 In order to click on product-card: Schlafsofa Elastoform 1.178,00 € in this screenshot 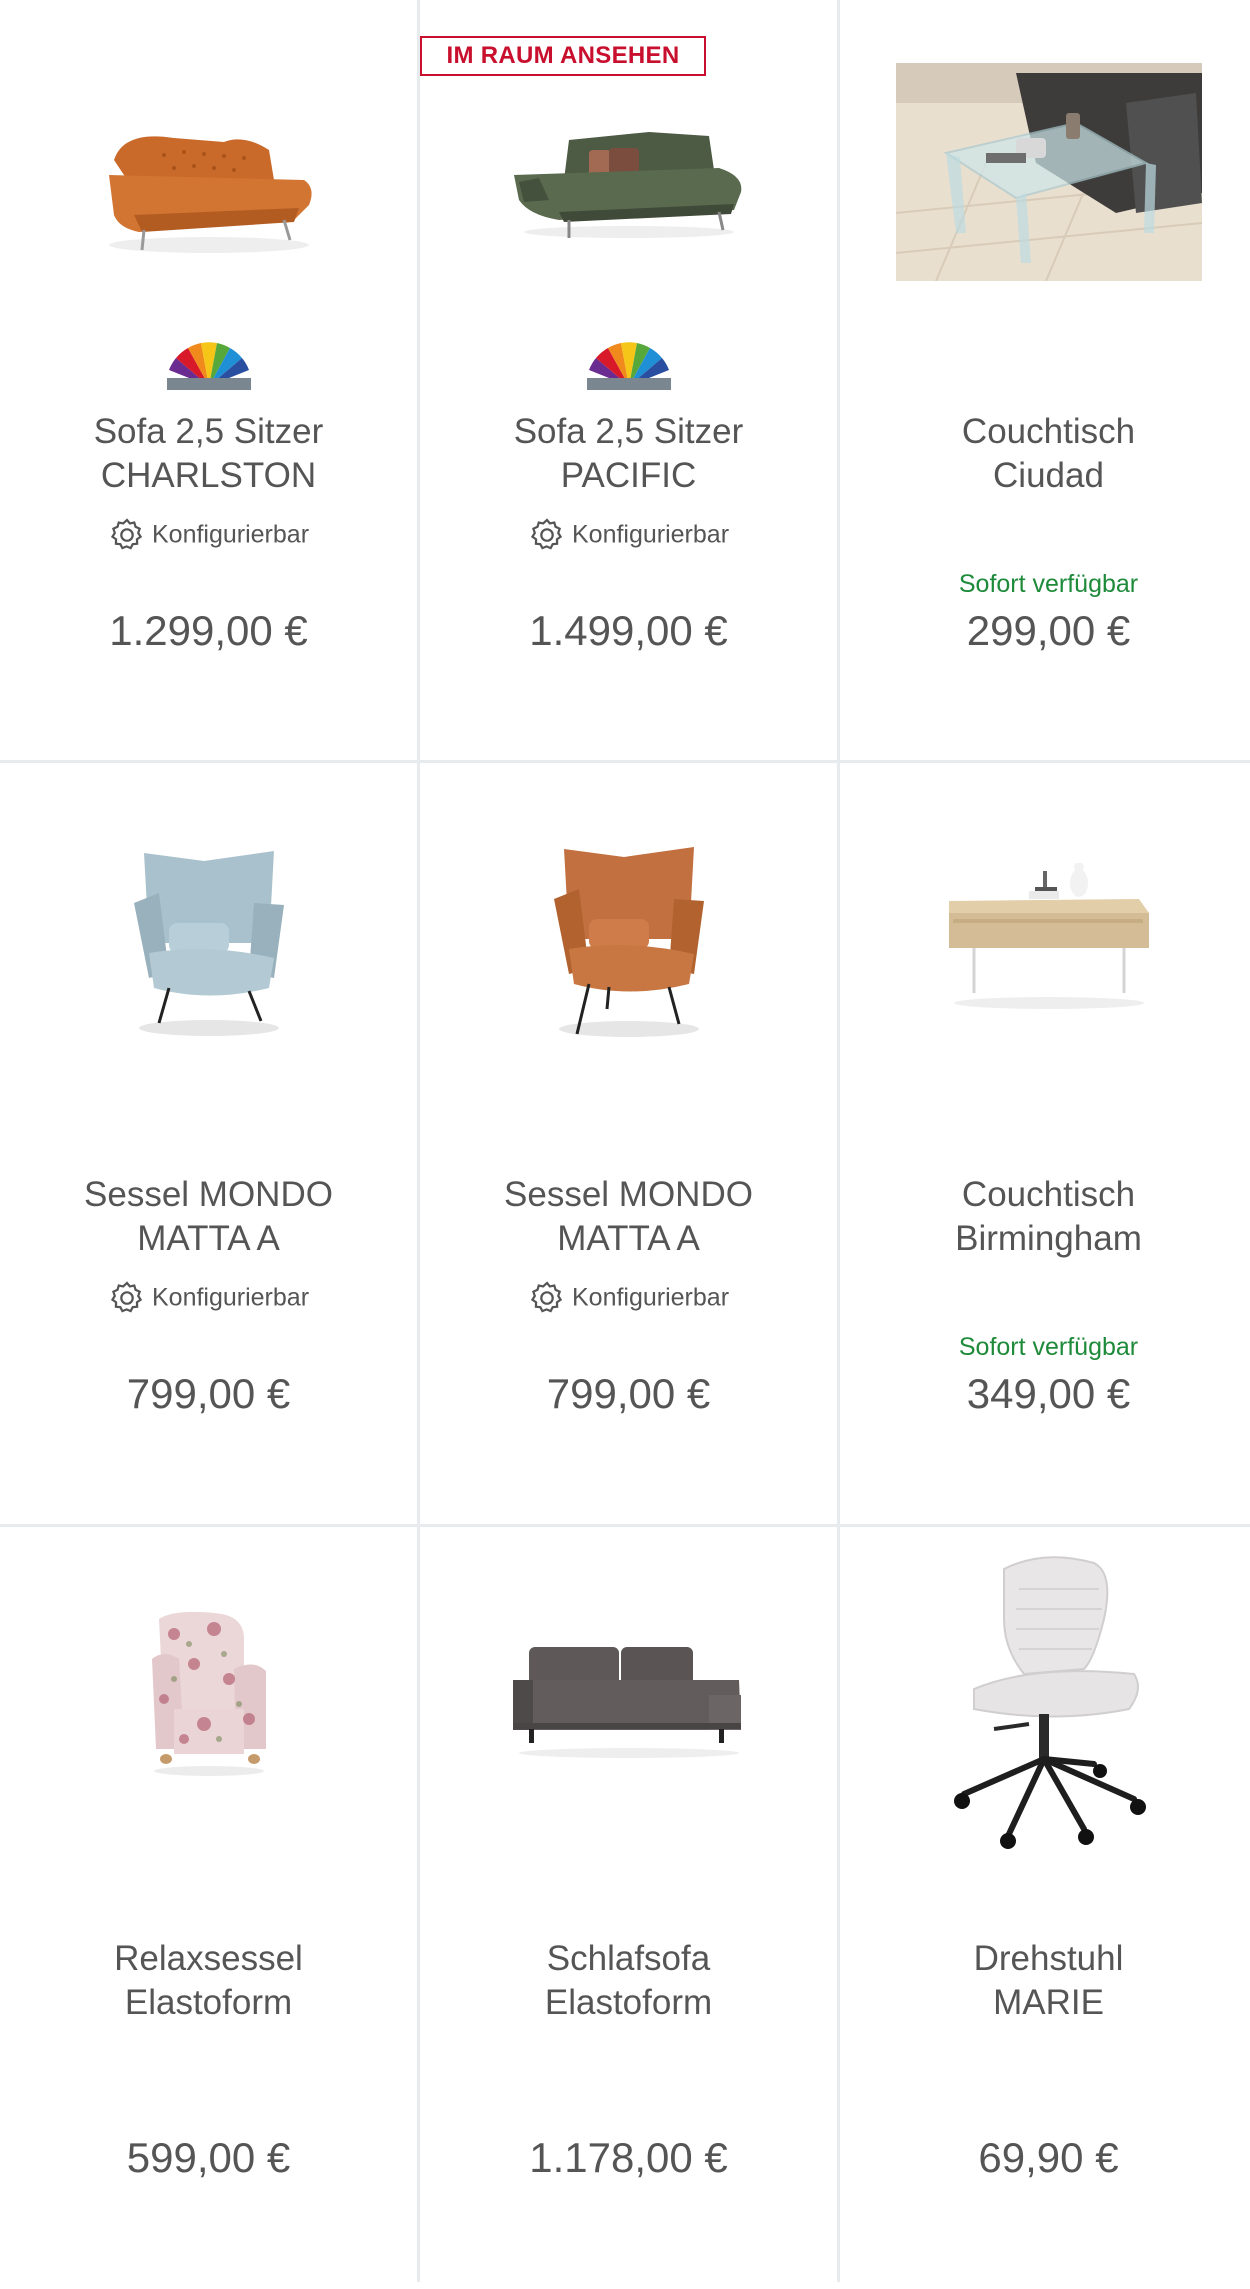, I will do `click(628, 1908)`.